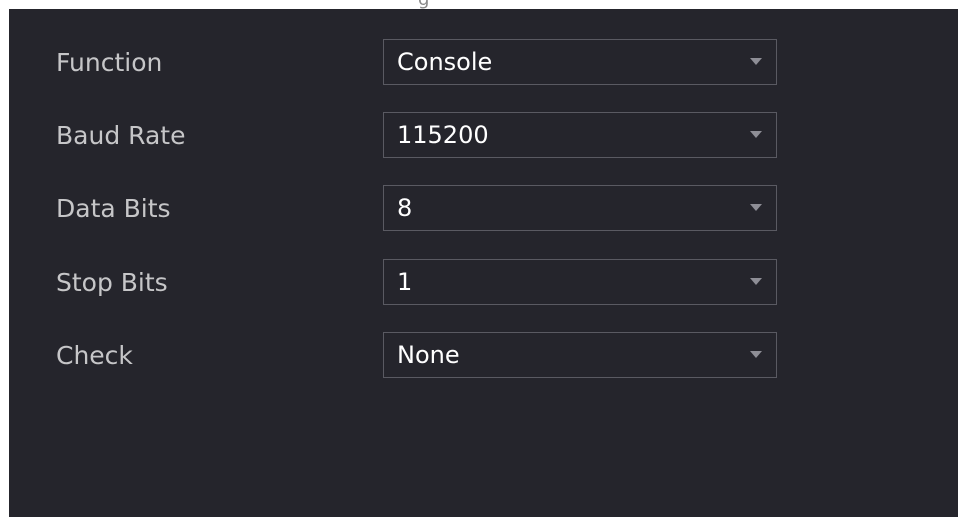  I want to click on check-row: Check None, so click(483, 356).